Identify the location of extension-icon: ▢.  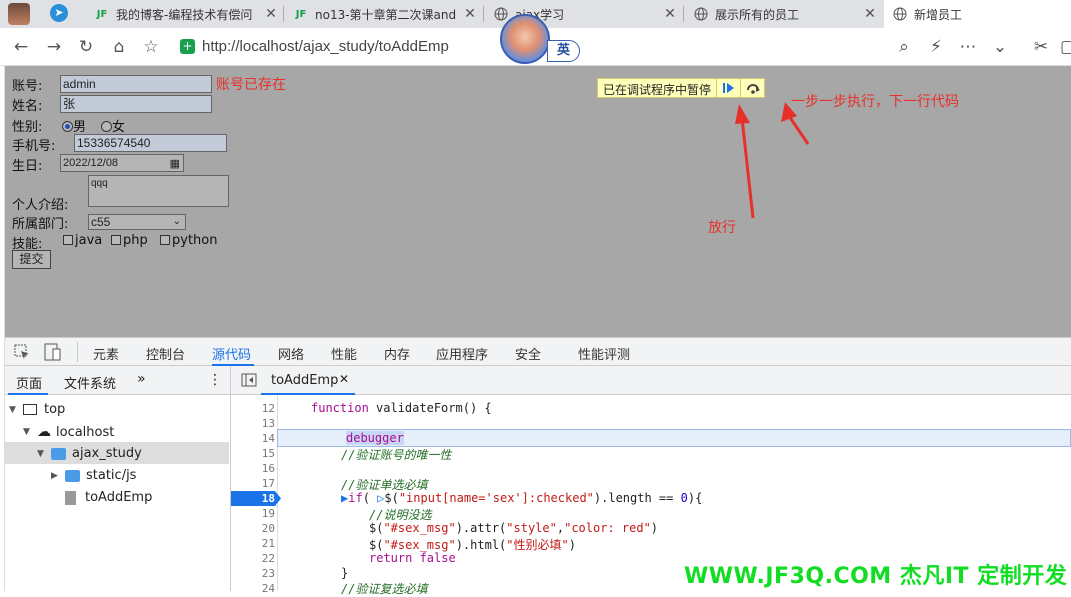
(1064, 47).